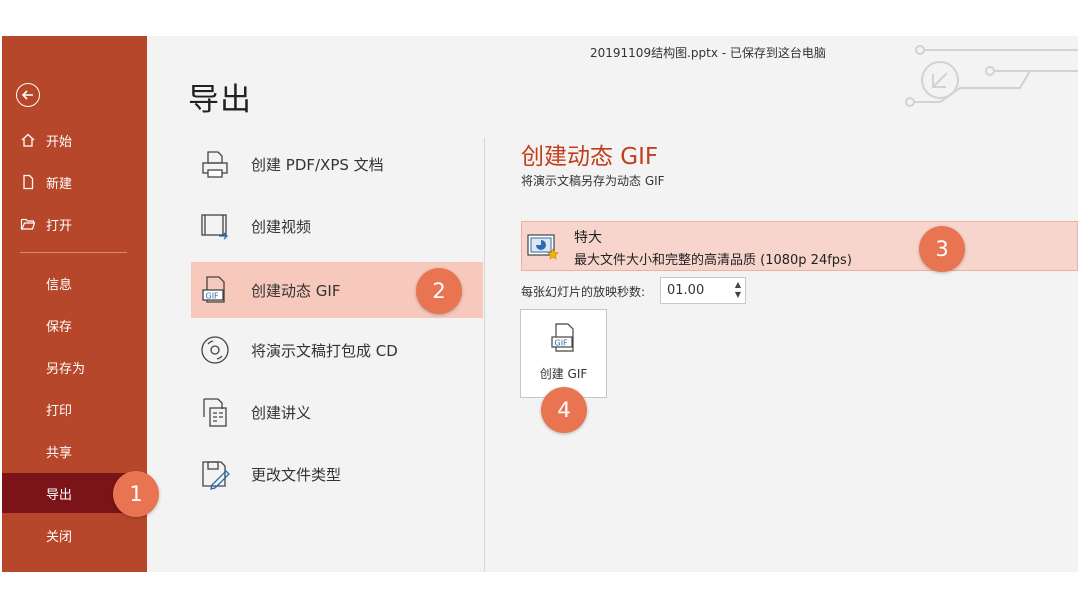  I want to click on gif-section-title: 创建动态 GIF, so click(590, 157).